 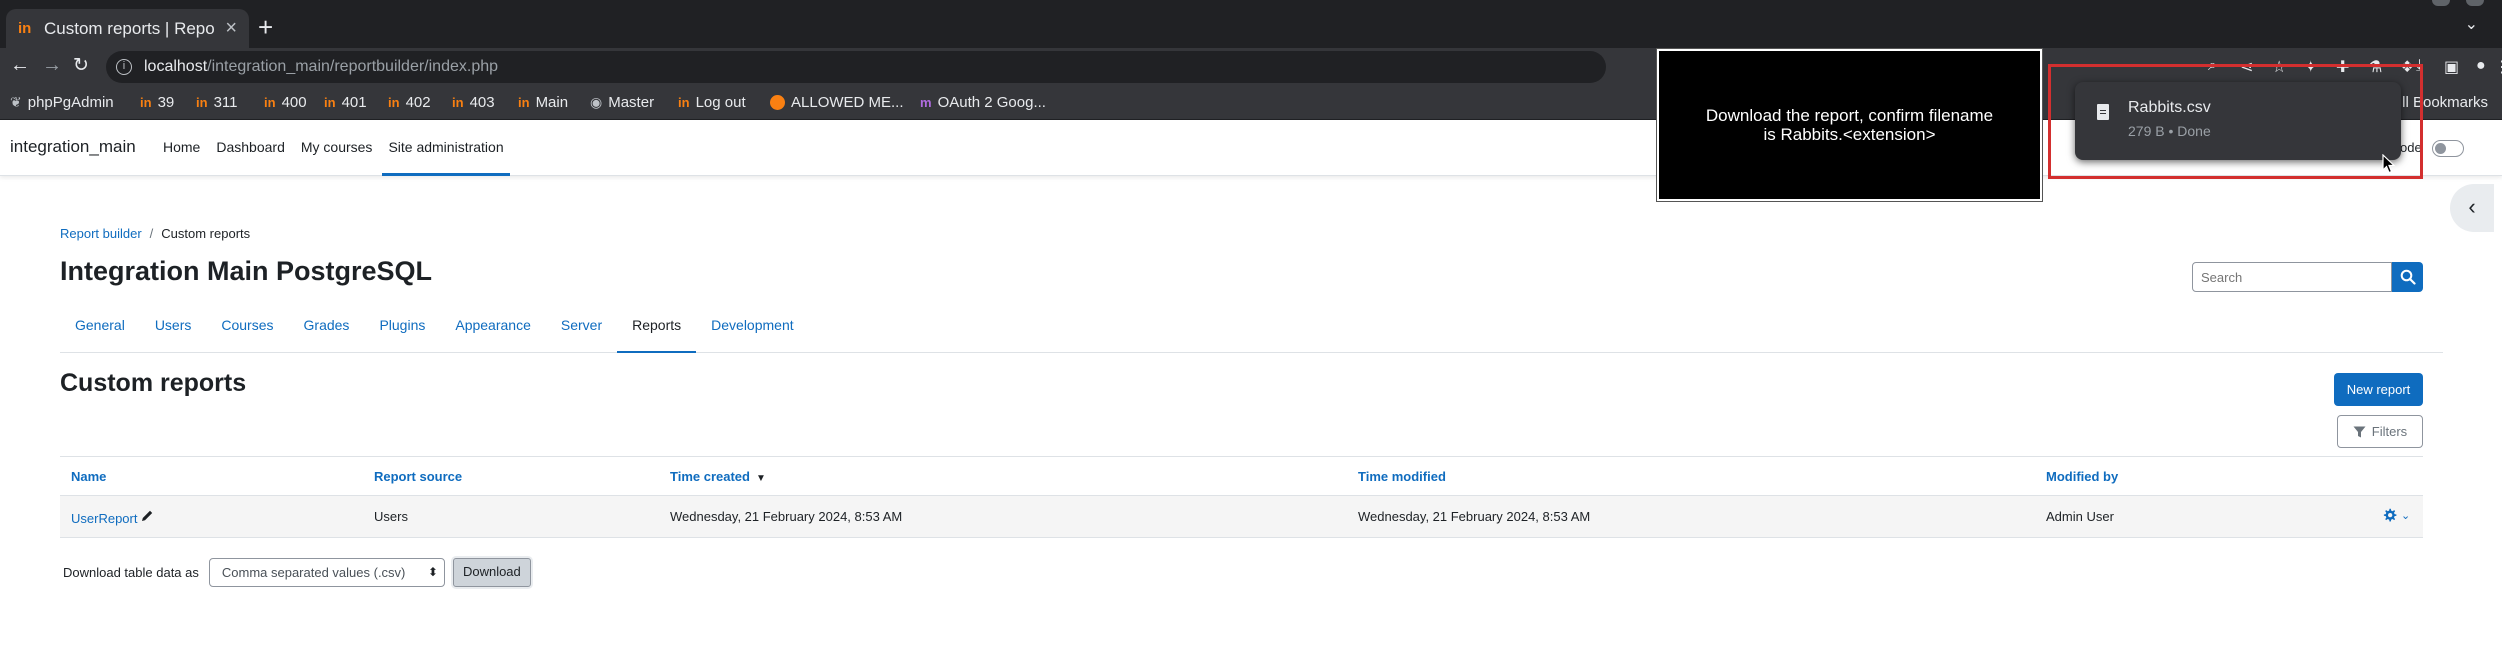 I want to click on github-icon: ◉, so click(x=596, y=102).